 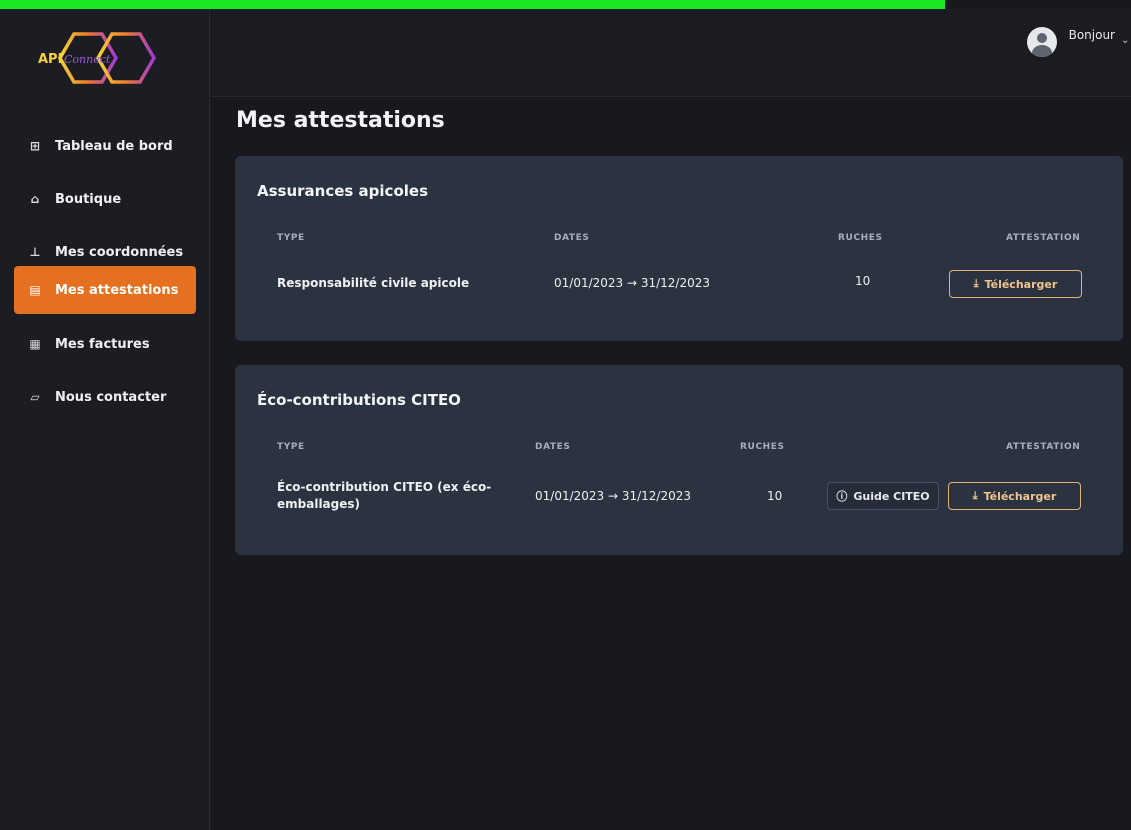 What do you see at coordinates (114, 146) in the screenshot?
I see `sidebar-item-label: Tableau de bord` at bounding box center [114, 146].